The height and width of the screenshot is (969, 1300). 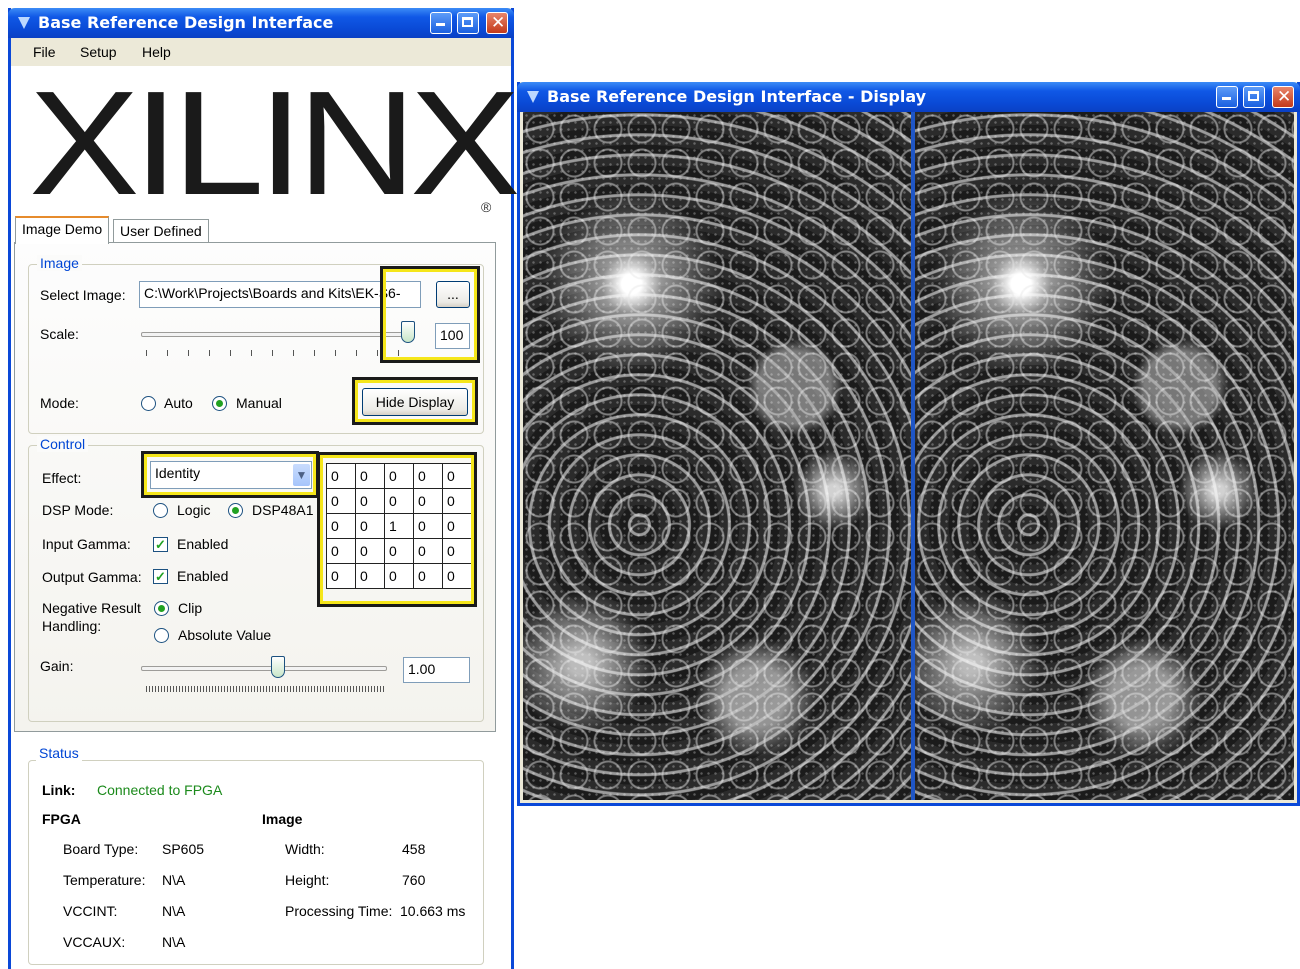 What do you see at coordinates (59, 790) in the screenshot?
I see `link-label: Link:` at bounding box center [59, 790].